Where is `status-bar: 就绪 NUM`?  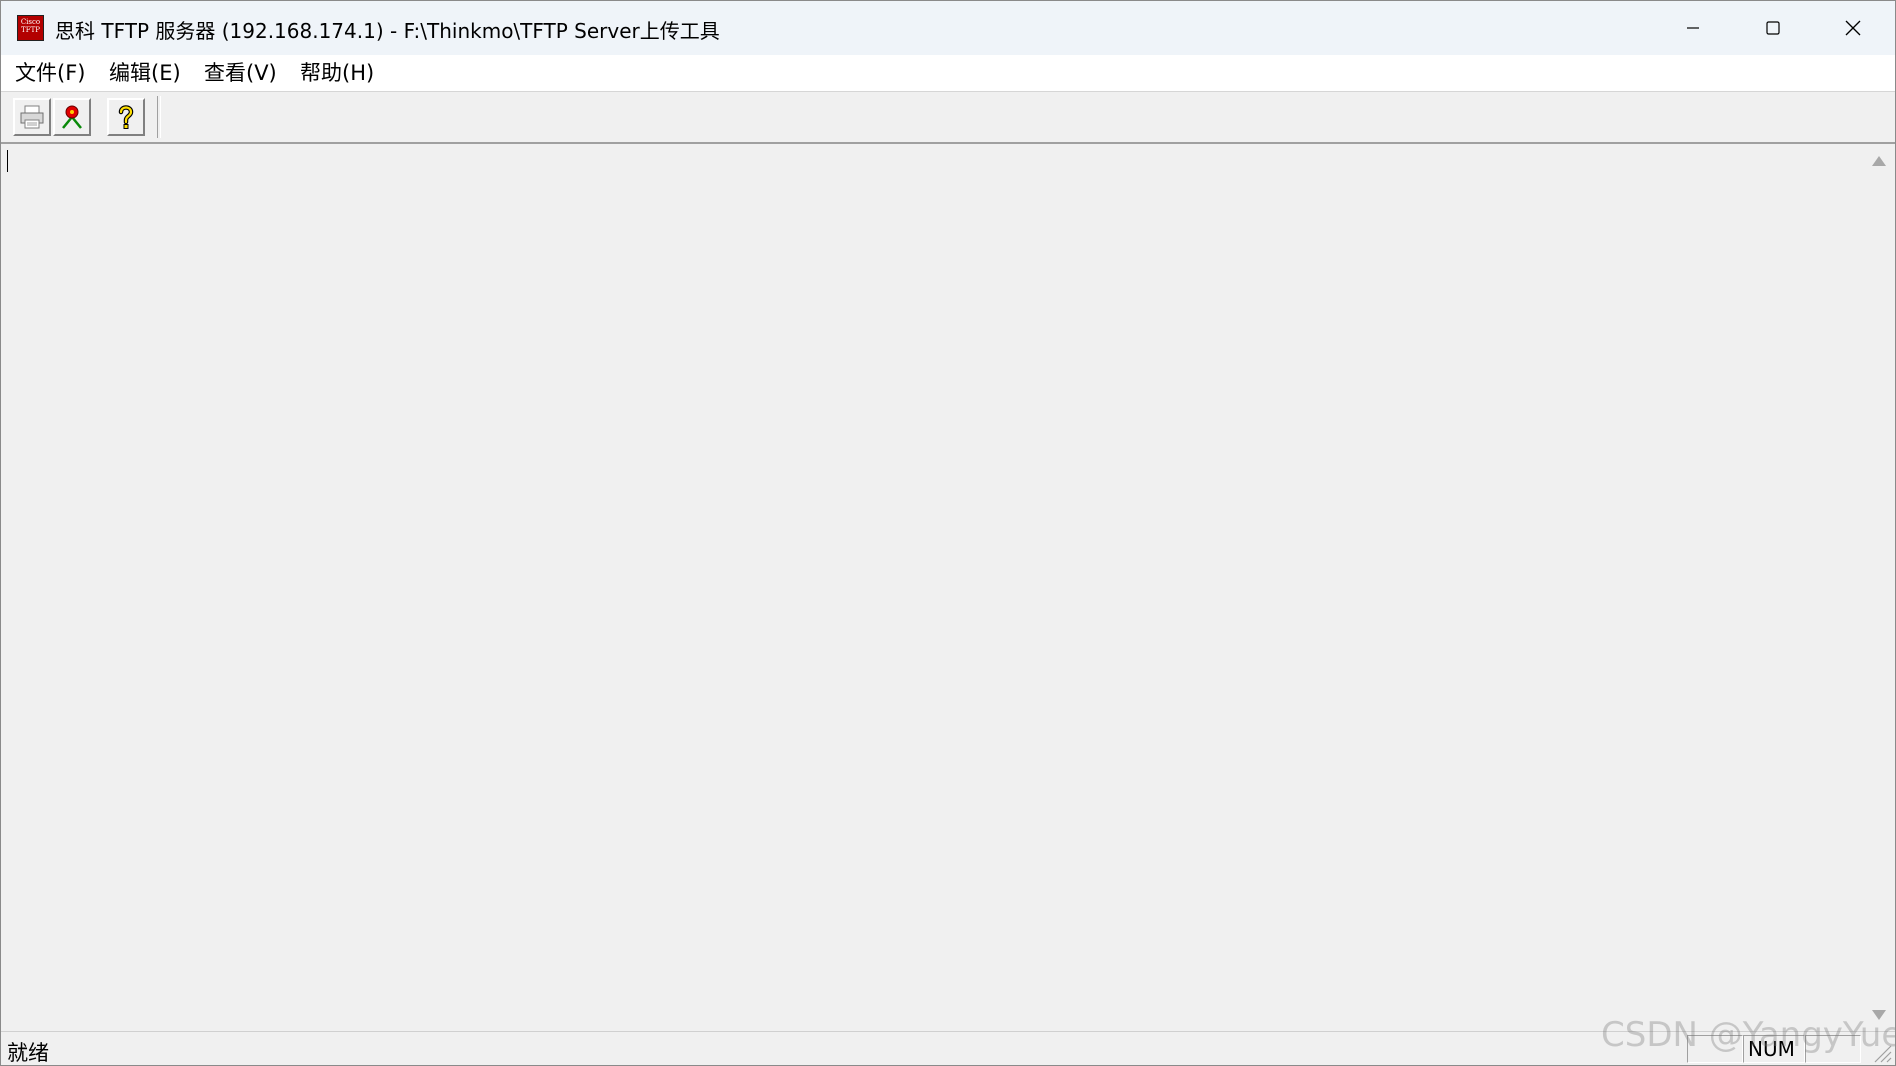
status-bar: 就绪 NUM is located at coordinates (948, 1048).